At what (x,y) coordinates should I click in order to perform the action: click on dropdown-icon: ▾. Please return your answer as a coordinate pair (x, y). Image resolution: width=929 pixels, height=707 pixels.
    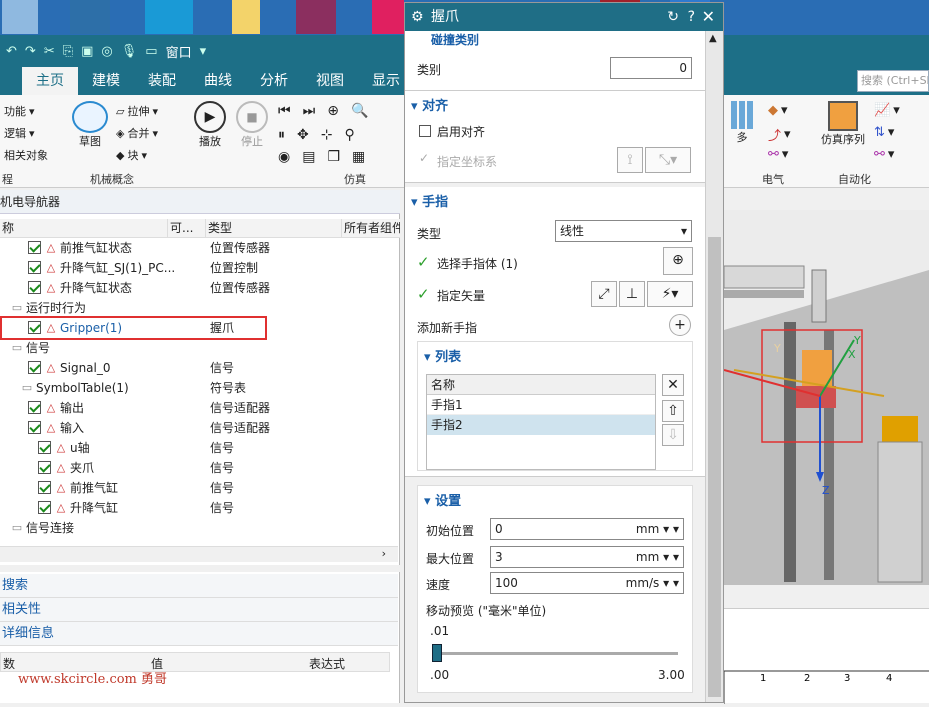
    Looking at the image, I should click on (203, 51).